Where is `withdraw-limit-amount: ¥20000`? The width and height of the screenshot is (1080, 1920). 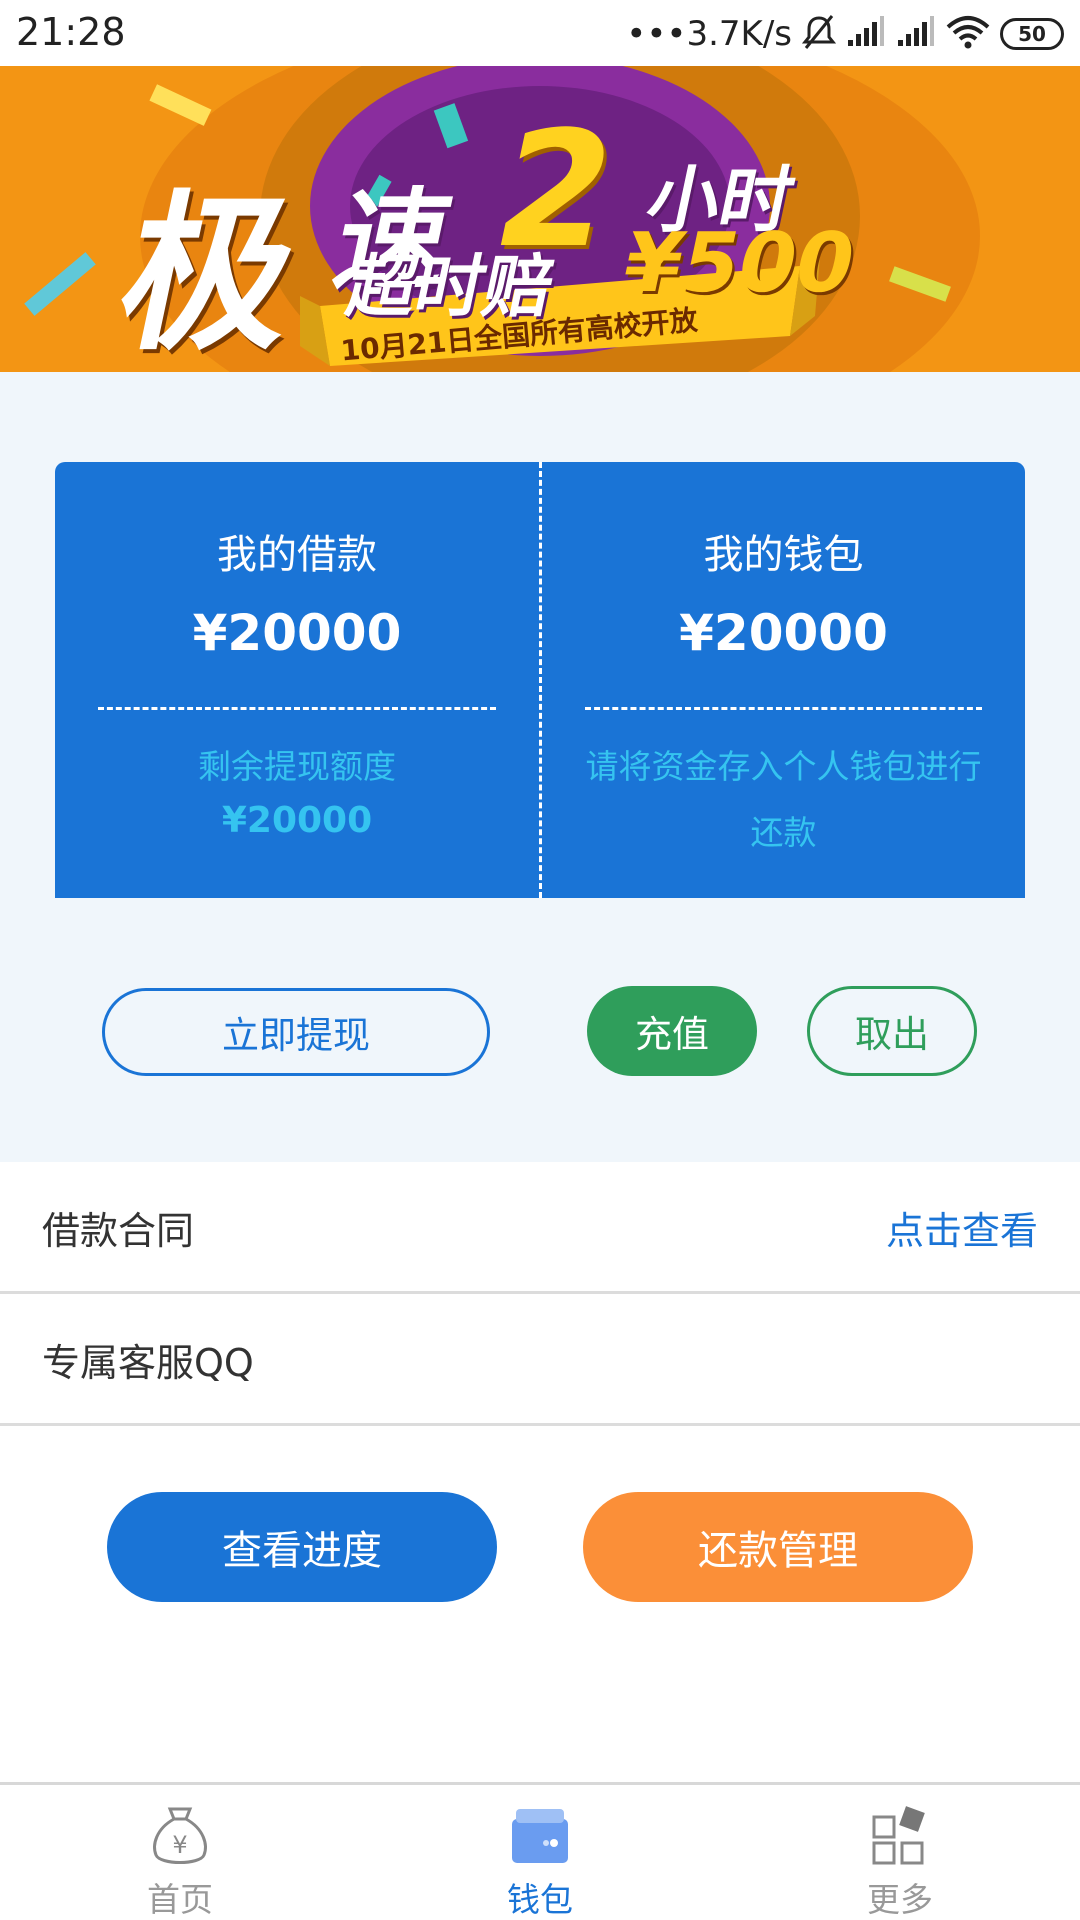 withdraw-limit-amount: ¥20000 is located at coordinates (297, 820).